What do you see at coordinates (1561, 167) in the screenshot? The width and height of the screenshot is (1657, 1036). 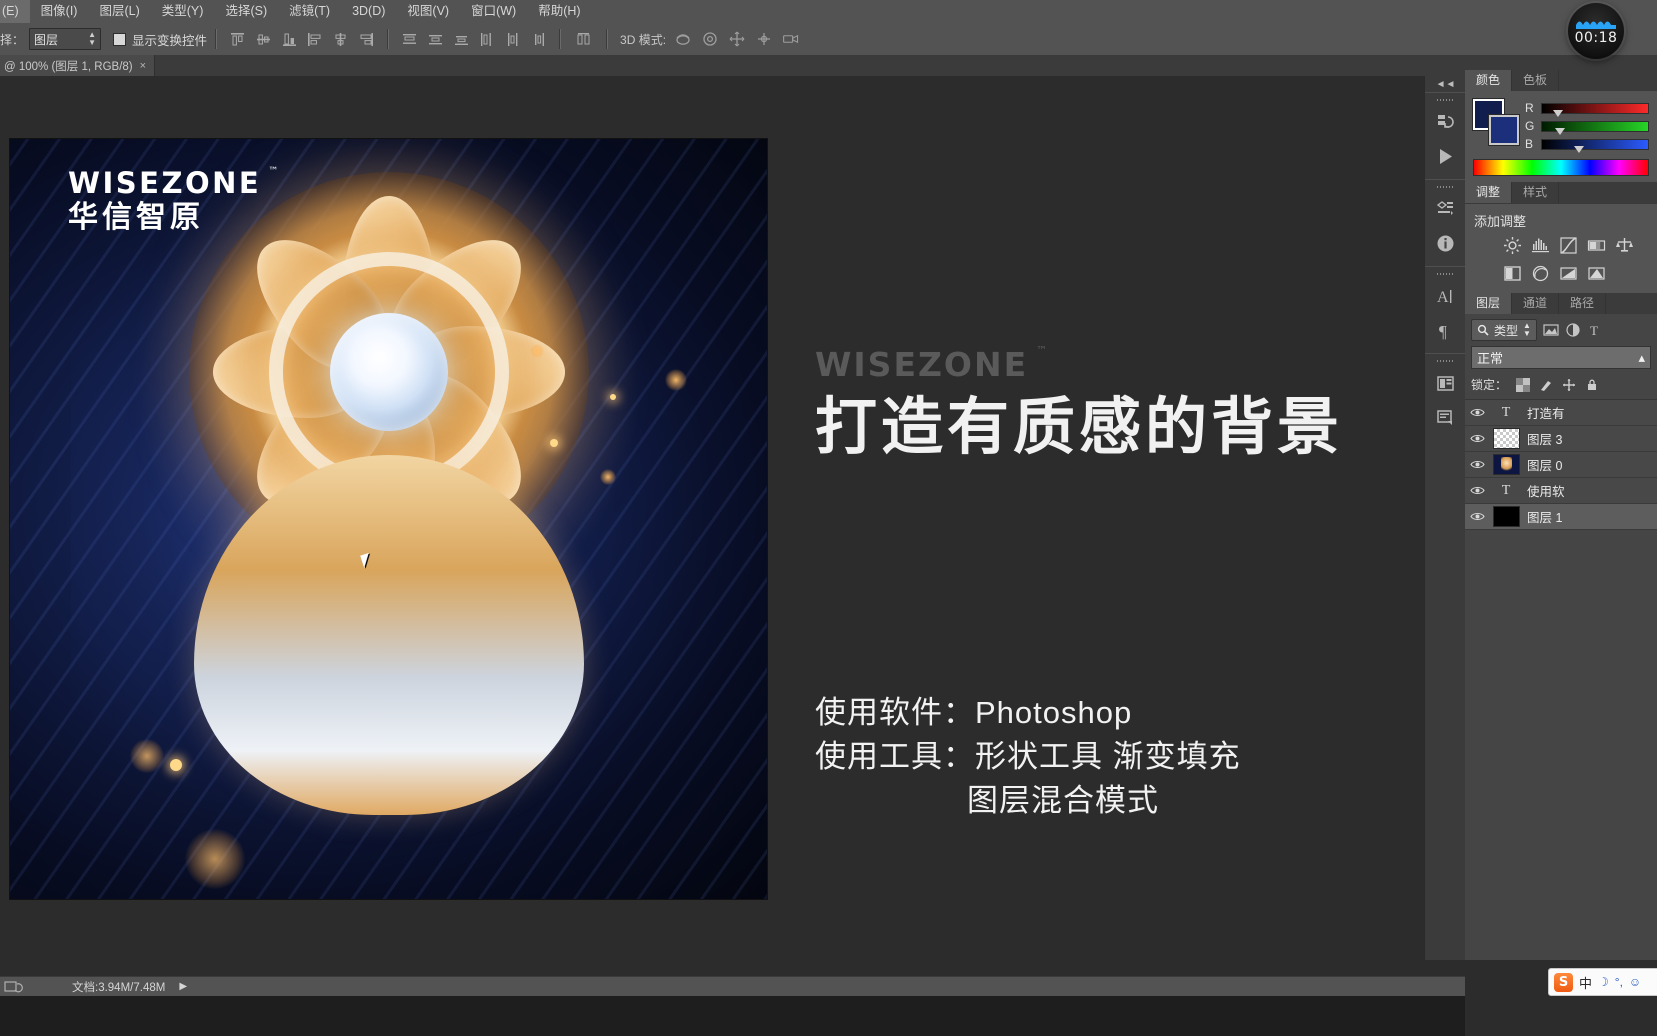 I see `color-spectrum-ramp` at bounding box center [1561, 167].